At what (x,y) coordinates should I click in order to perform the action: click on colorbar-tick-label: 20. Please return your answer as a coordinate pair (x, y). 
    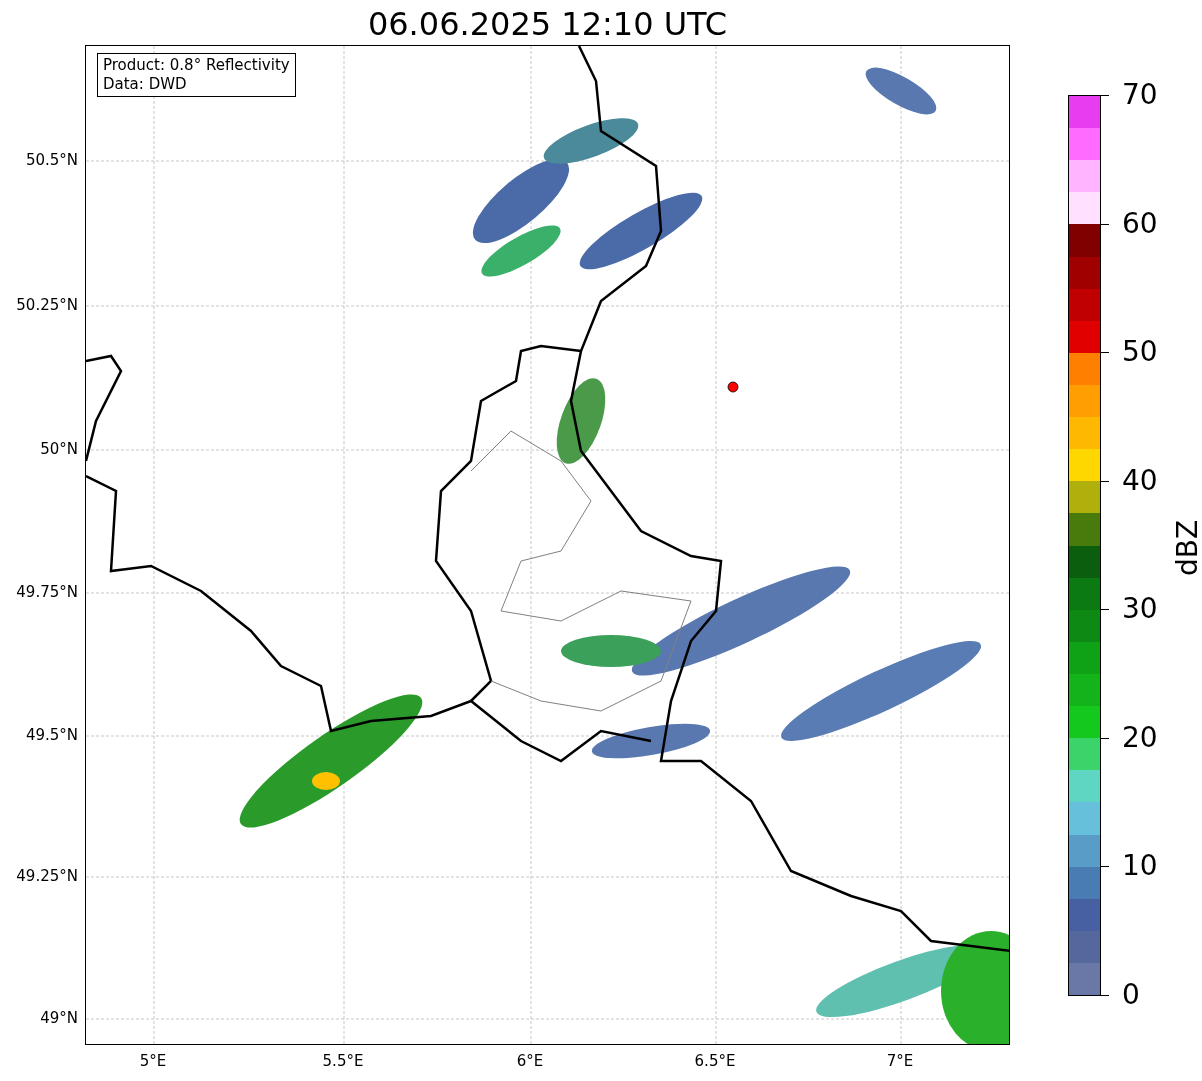
    Looking at the image, I should click on (1140, 737).